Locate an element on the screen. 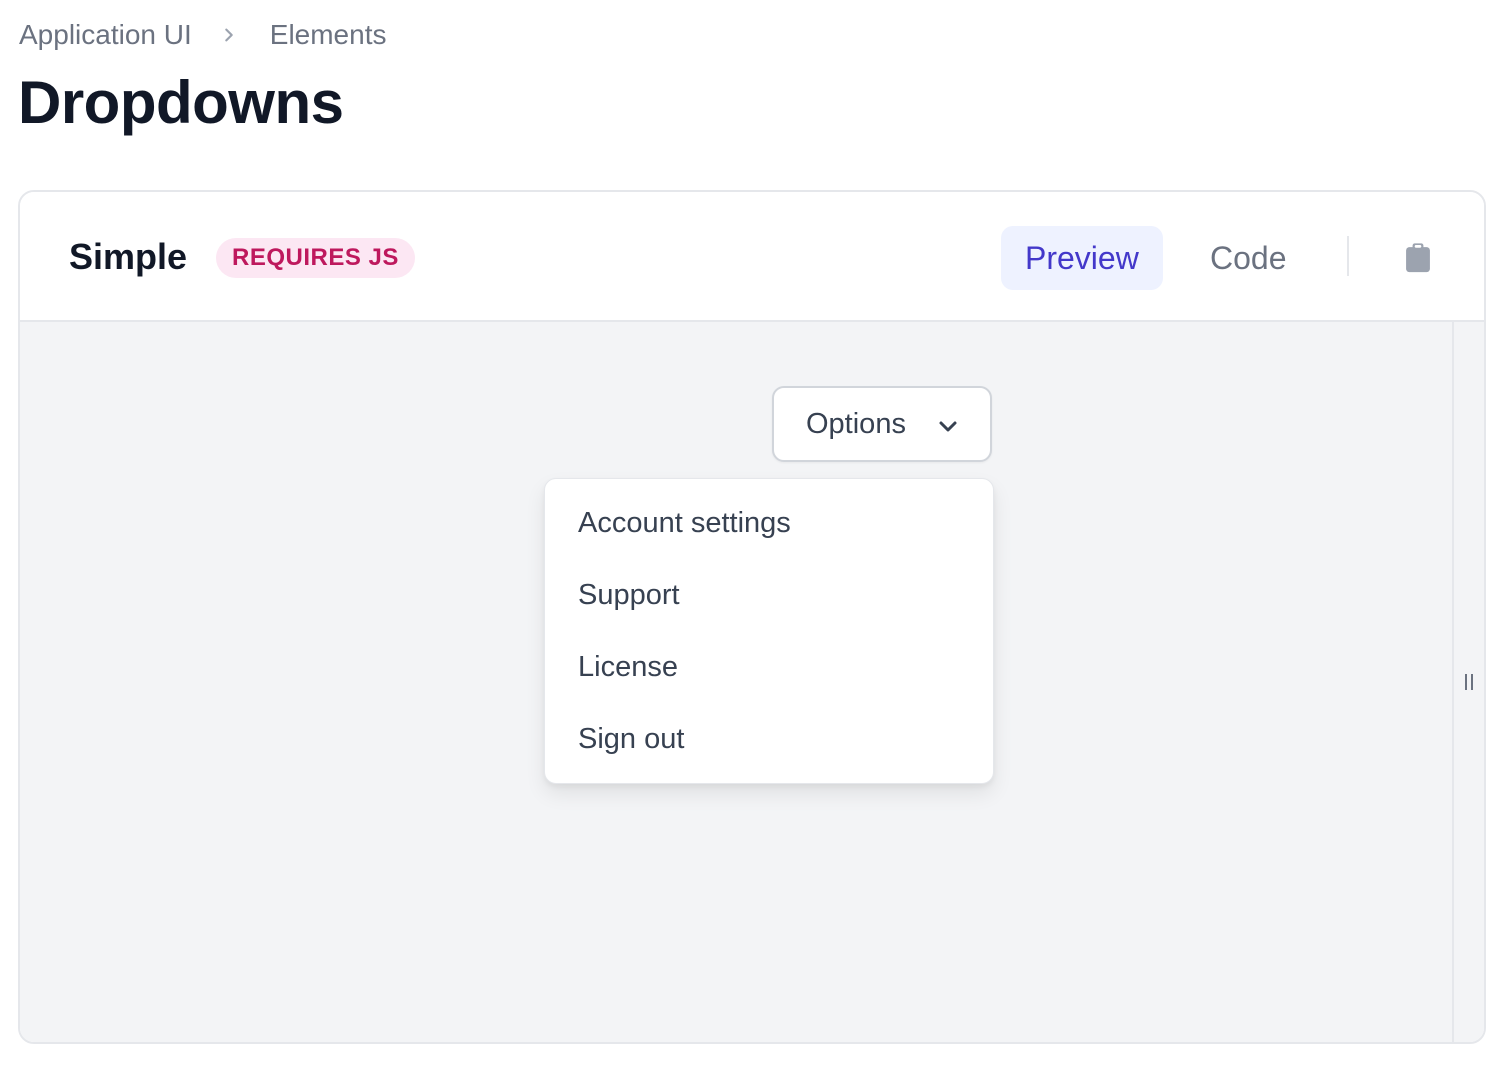 The height and width of the screenshot is (1068, 1506). resize-handle is located at coordinates (1468, 682).